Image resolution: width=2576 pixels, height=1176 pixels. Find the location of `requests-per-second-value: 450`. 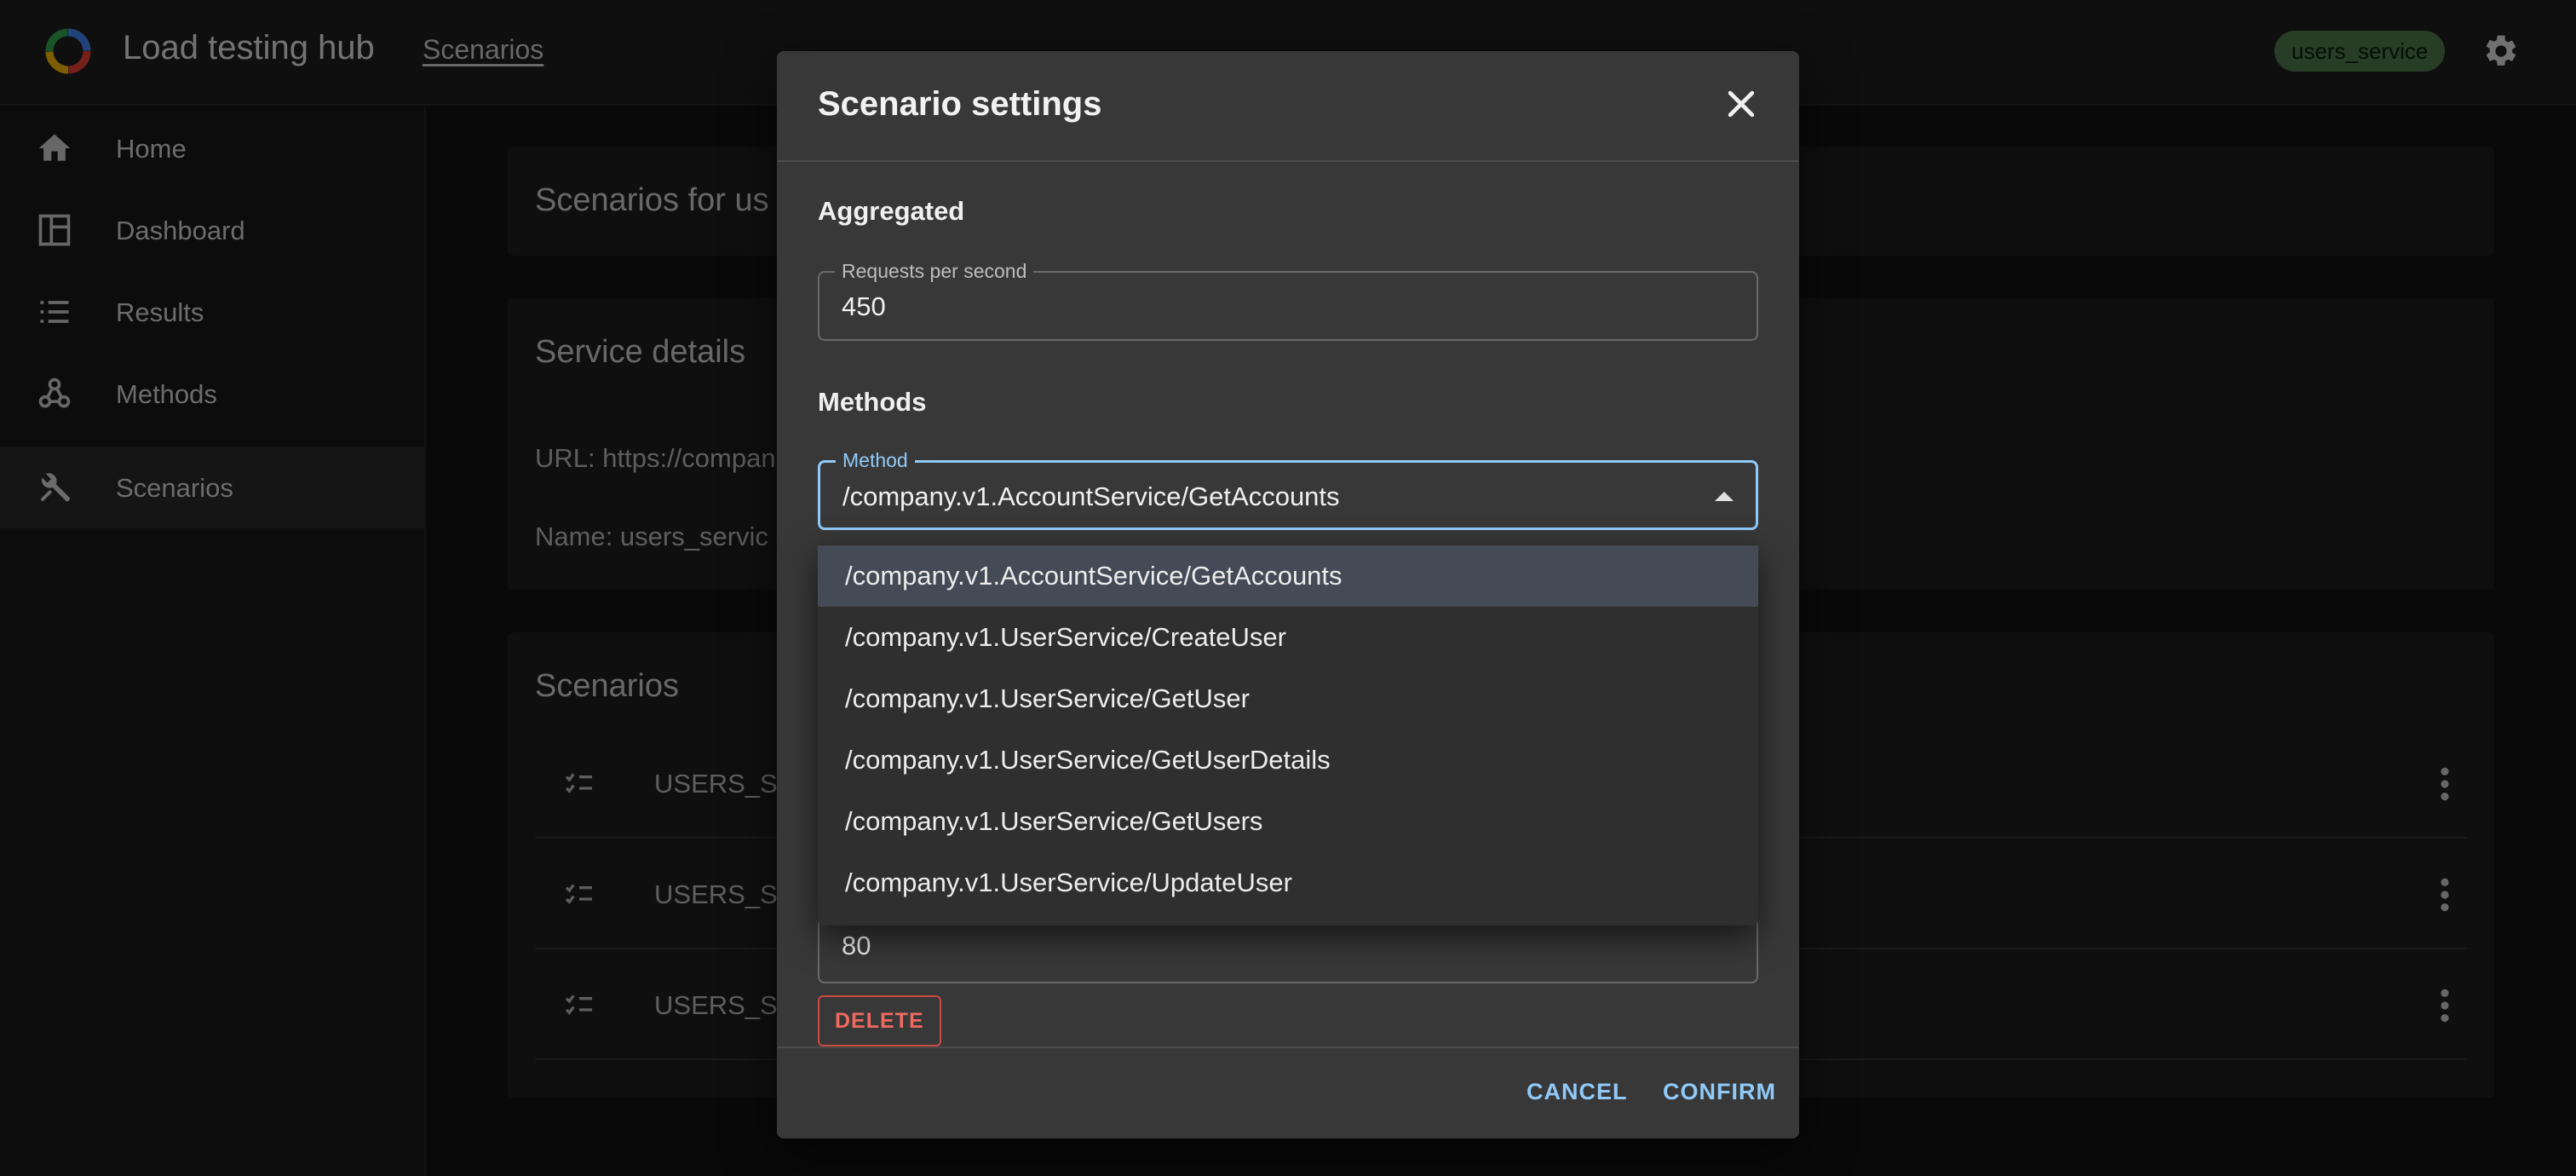

requests-per-second-value: 450 is located at coordinates (864, 306).